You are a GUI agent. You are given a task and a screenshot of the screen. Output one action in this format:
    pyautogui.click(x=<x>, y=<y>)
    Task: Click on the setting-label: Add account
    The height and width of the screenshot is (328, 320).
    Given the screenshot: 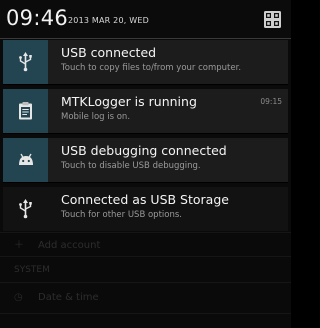 What is the action you would take?
    pyautogui.click(x=69, y=245)
    